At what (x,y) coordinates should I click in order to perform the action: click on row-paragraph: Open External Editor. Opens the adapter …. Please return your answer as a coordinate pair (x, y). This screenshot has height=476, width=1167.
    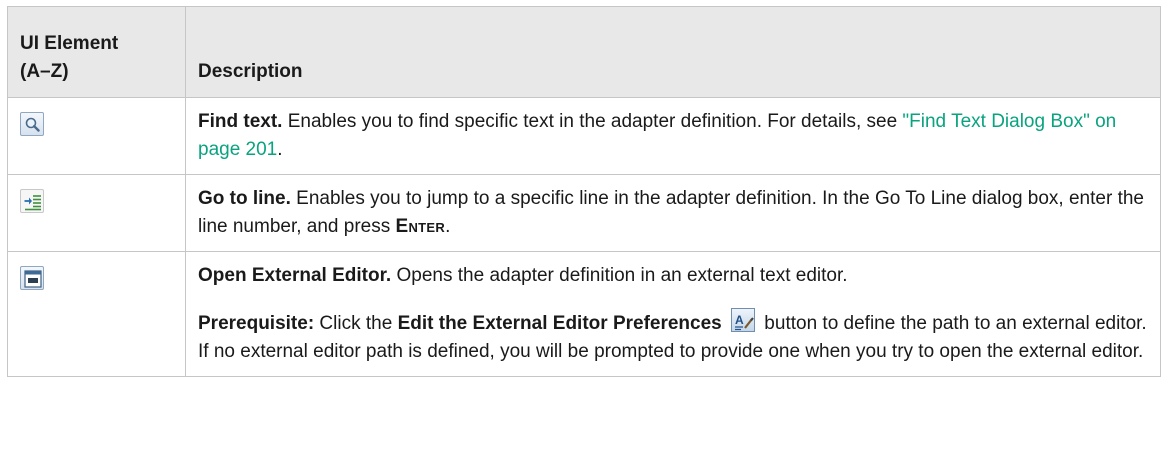
    Looking at the image, I should click on (673, 276).